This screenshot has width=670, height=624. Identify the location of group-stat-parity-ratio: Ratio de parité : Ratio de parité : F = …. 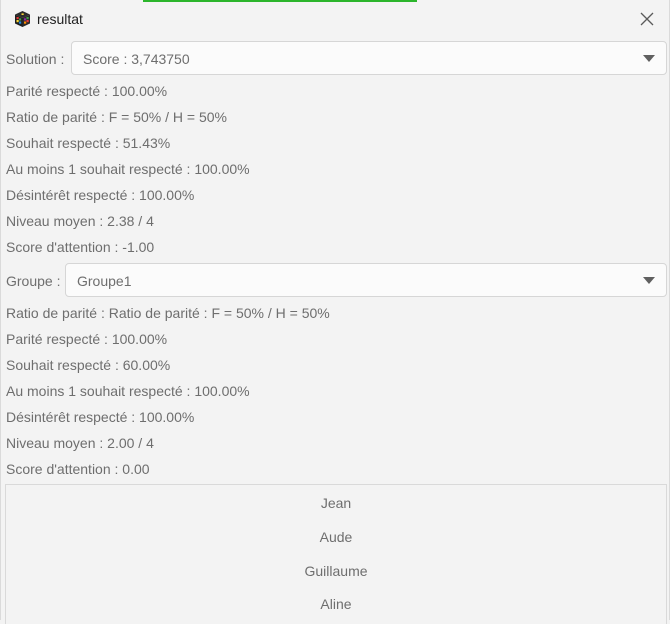
(168, 313).